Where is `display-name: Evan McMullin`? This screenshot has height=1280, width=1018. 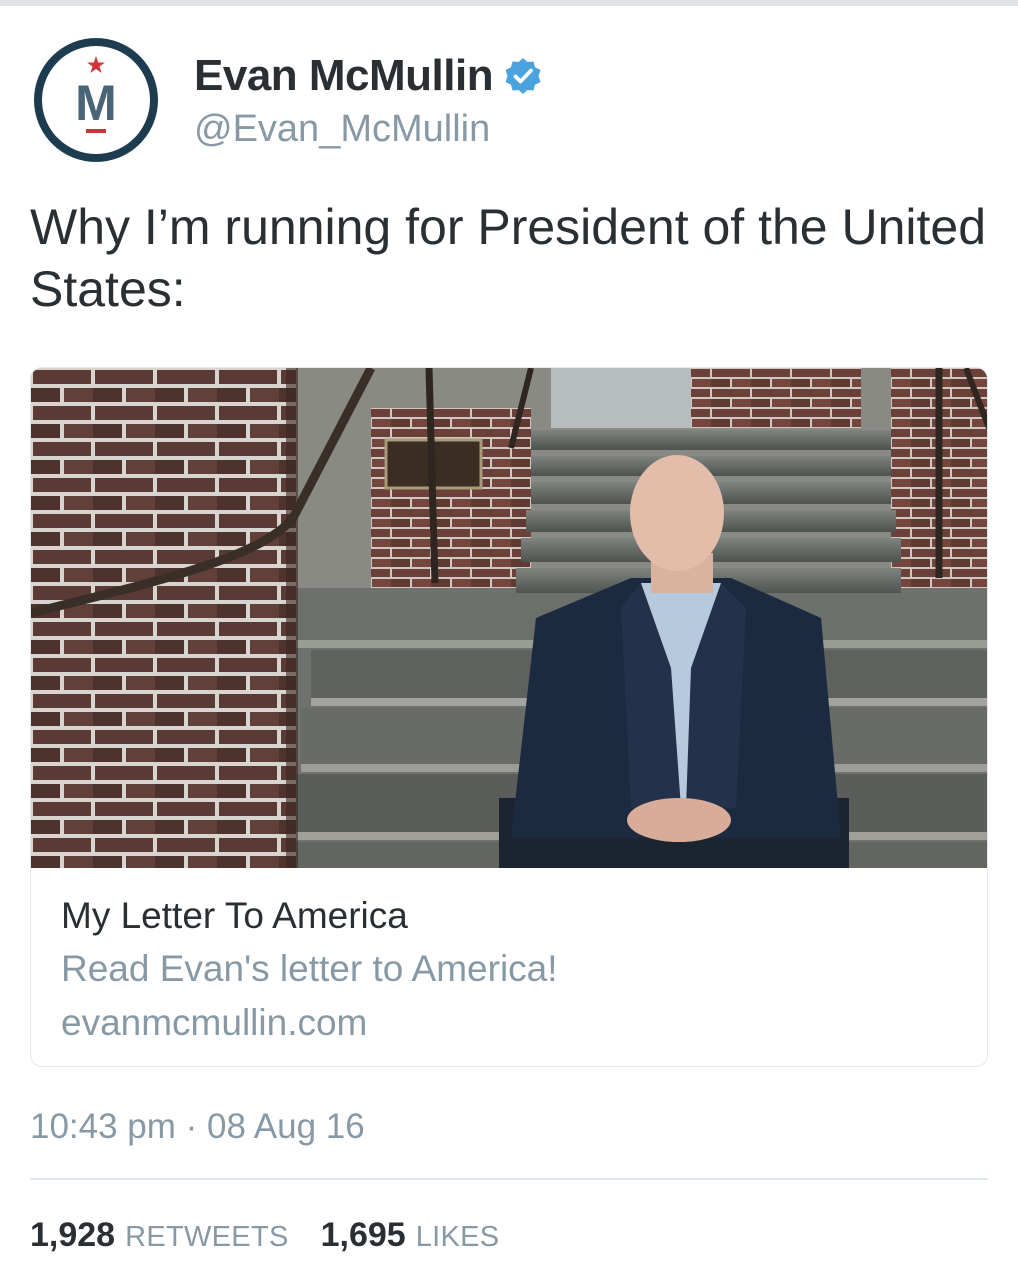 display-name: Evan McMullin is located at coordinates (344, 76).